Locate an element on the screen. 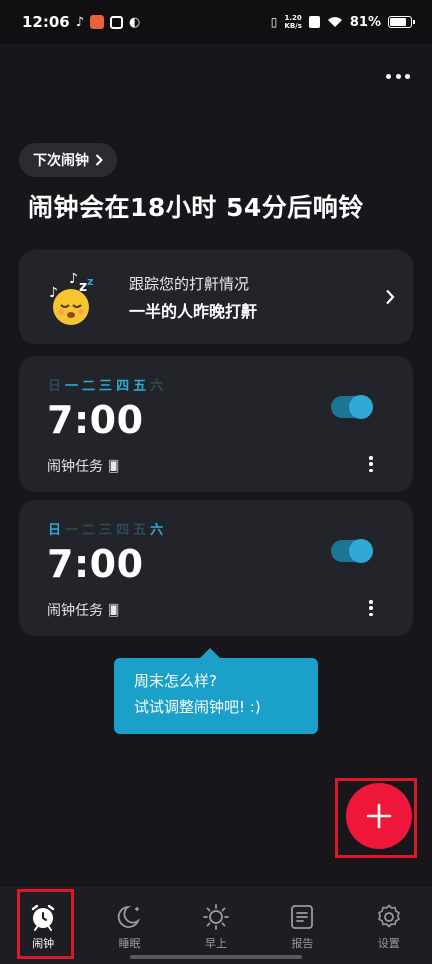 The height and width of the screenshot is (964, 432). snore-tracking-card: z z ♪ ♪ 跟踪您的打鼾情况 一半的人昨晚打鼾 is located at coordinates (216, 297).